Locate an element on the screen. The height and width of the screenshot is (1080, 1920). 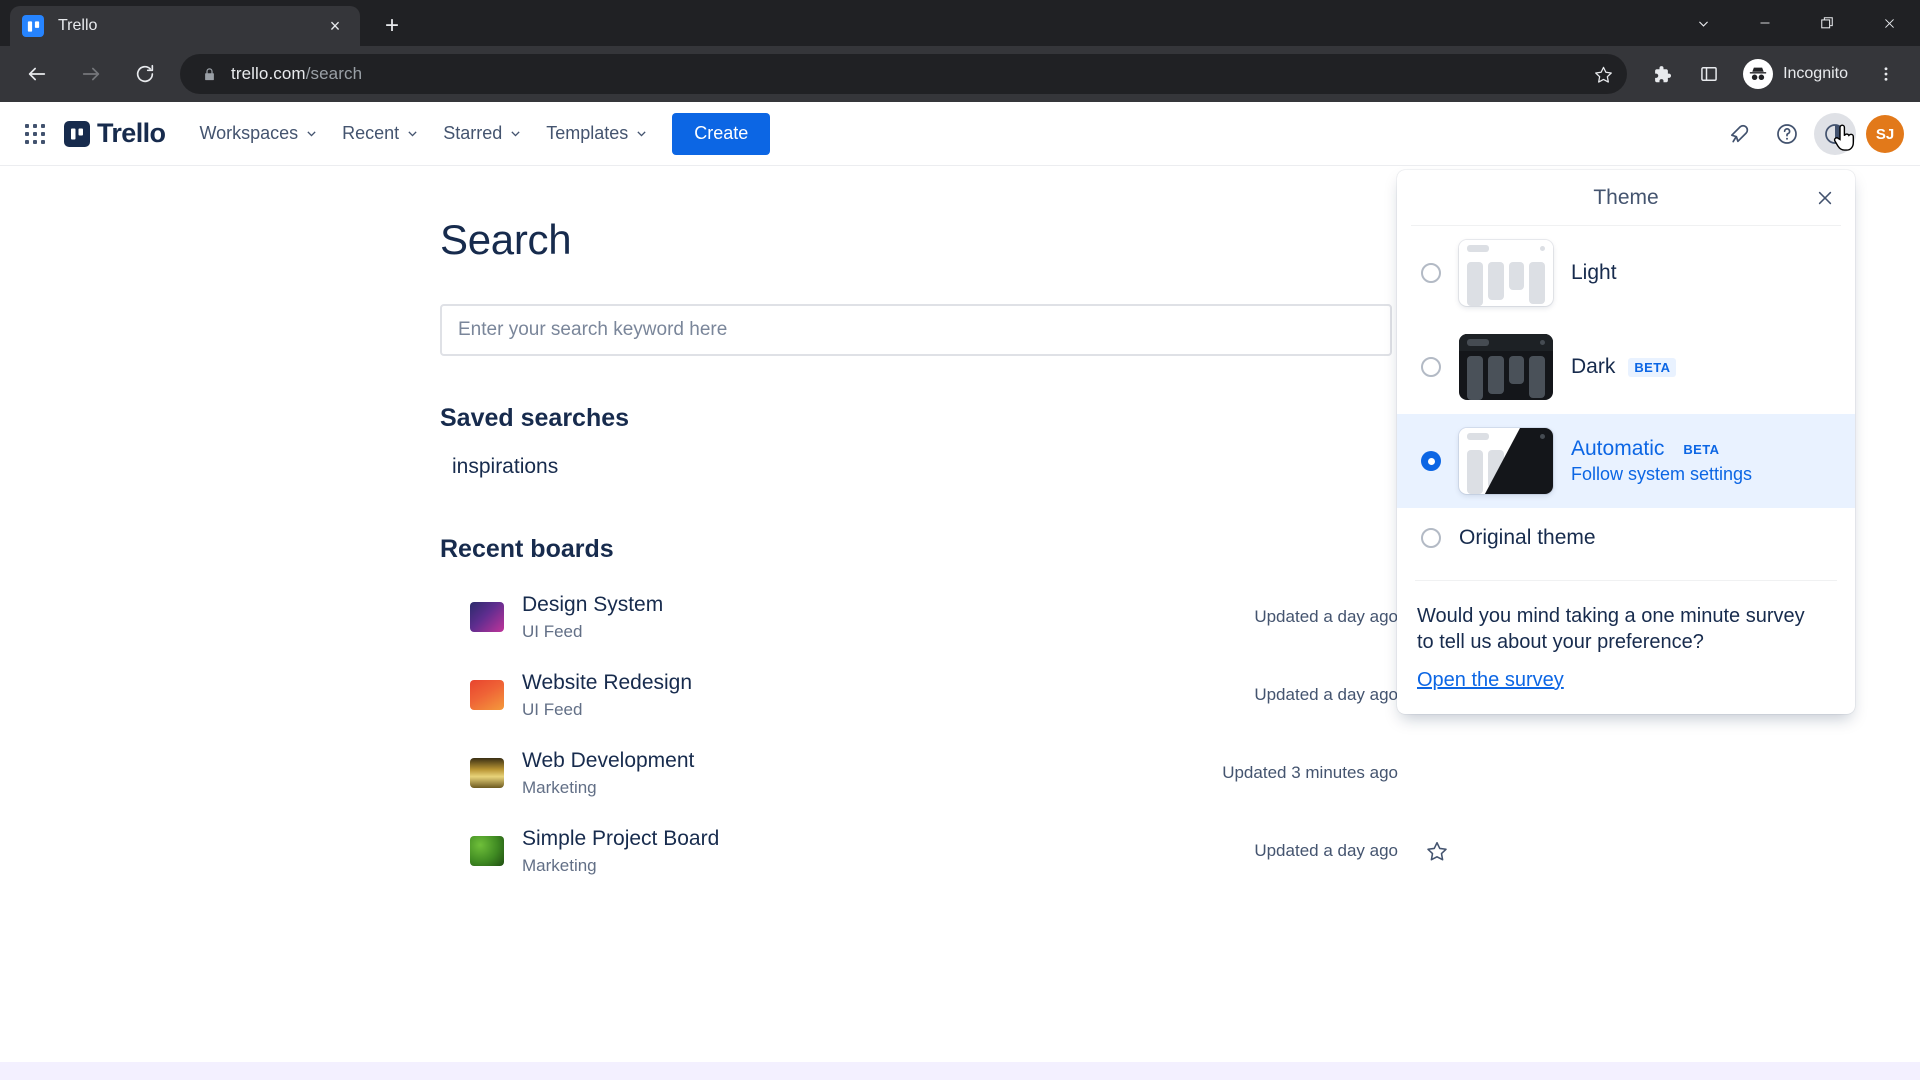
trello-logo: Trello is located at coordinates (115, 133).